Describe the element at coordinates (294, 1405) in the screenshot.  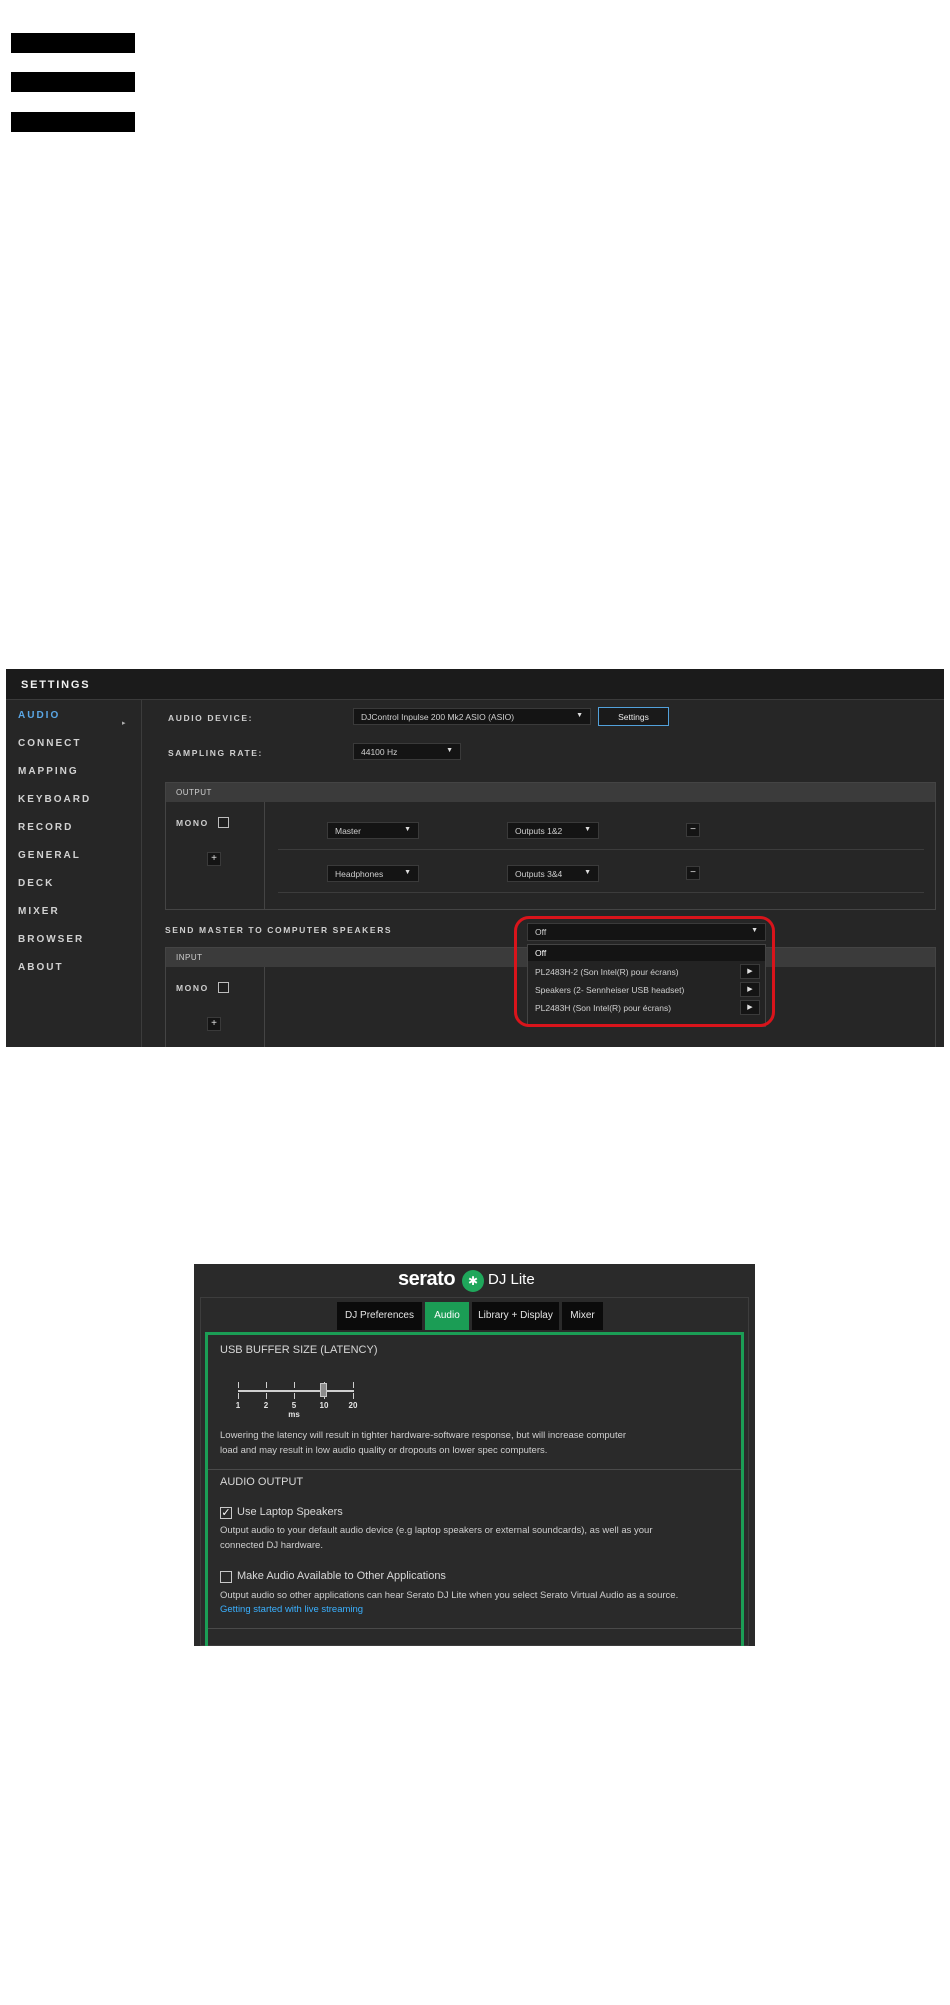
I see `tick-label: 5` at that location.